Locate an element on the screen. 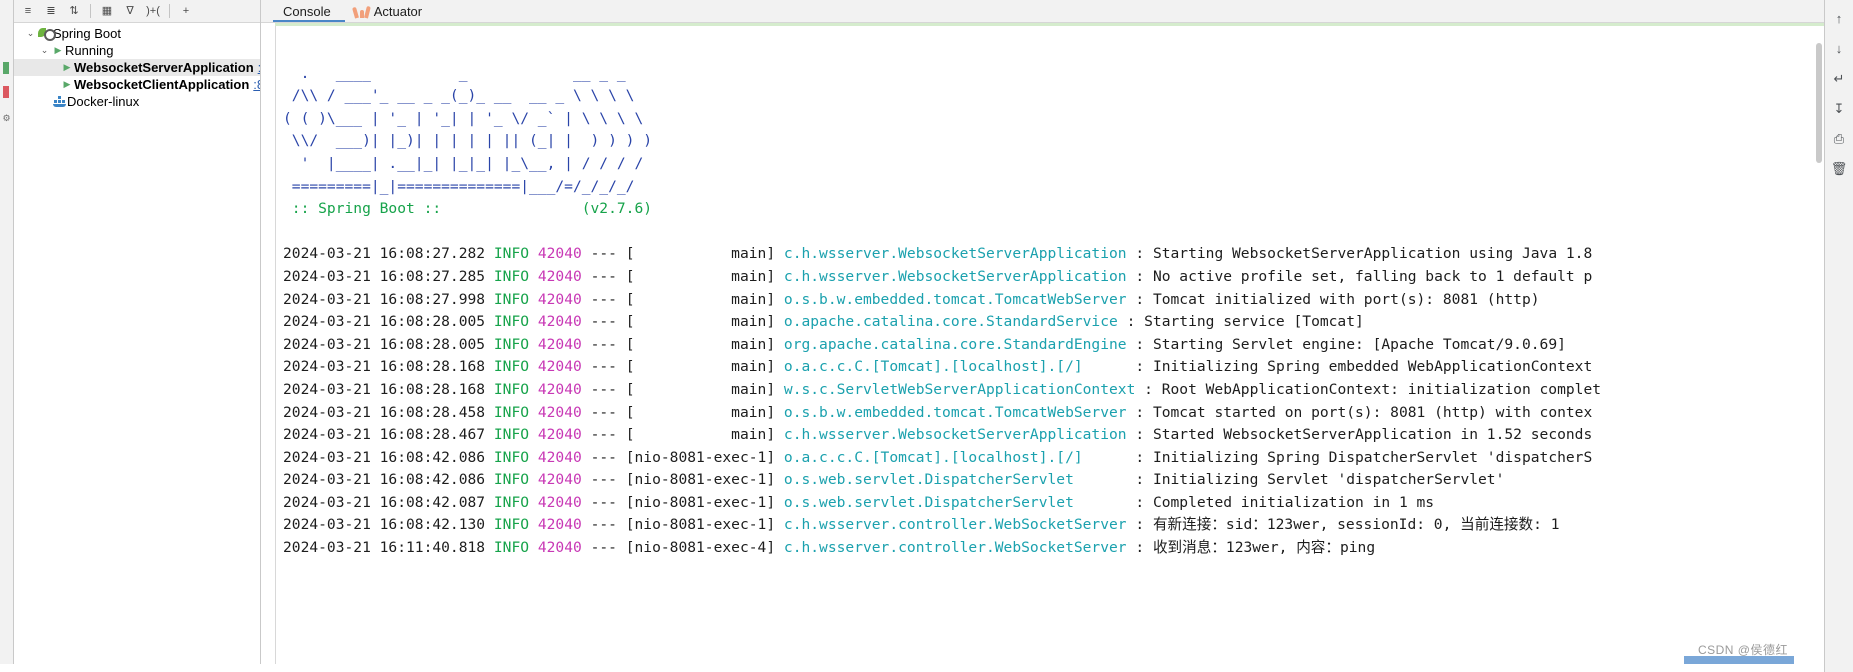  tab-console: Console is located at coordinates (309, 11).